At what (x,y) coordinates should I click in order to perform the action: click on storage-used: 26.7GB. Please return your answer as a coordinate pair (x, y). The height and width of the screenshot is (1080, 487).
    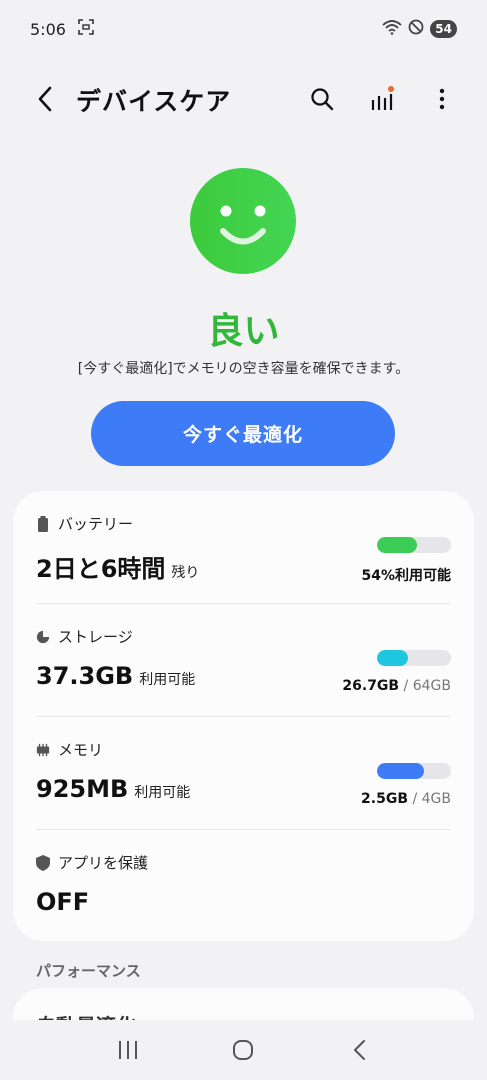
    Looking at the image, I should click on (371, 686).